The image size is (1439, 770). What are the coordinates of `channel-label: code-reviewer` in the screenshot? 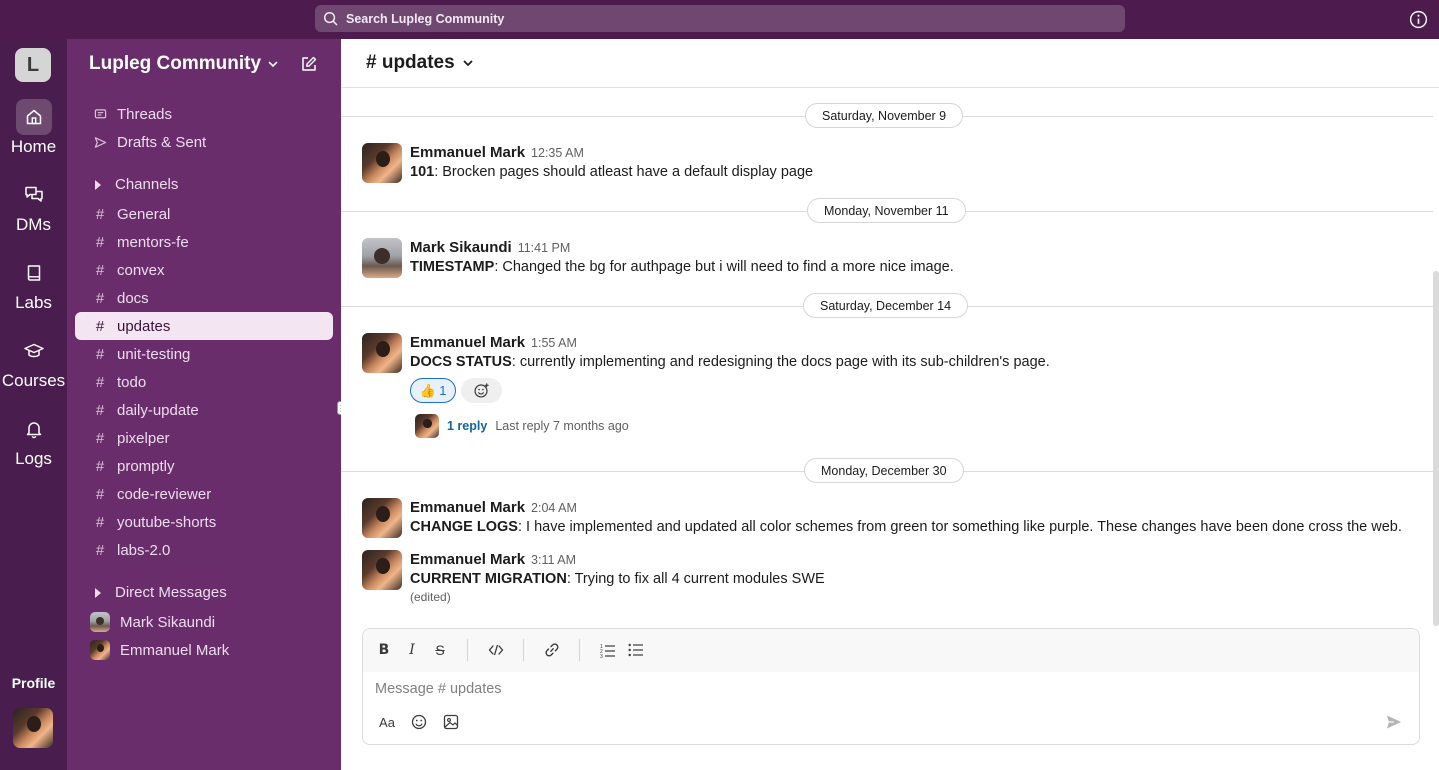 It's located at (164, 494).